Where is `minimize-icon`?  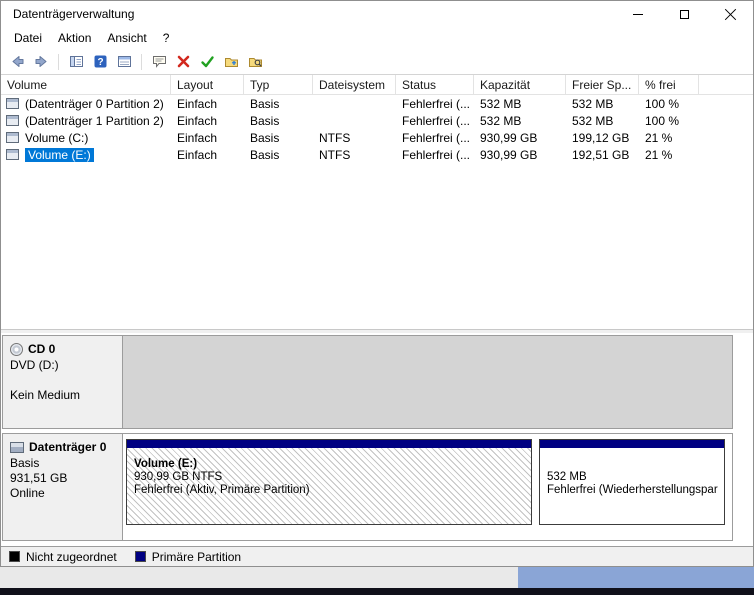
minimize-icon is located at coordinates (638, 14).